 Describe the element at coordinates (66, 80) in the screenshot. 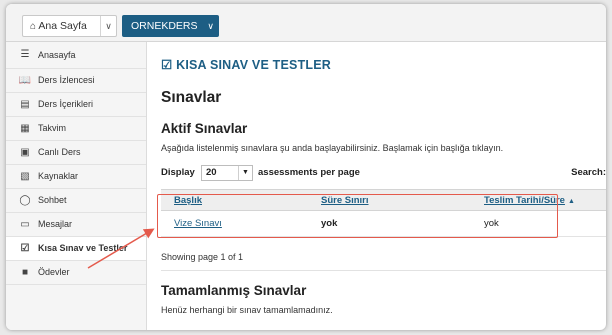

I see `sidebar-item-label: Ders İzlencesi` at that location.